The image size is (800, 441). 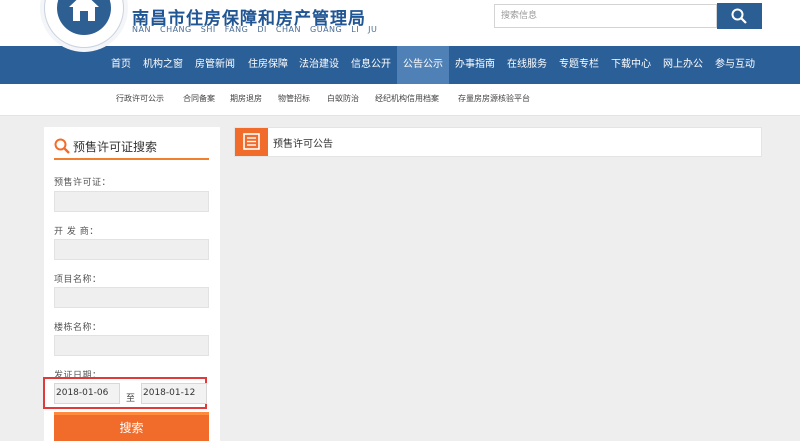 I want to click on panel-header: 预售许可证搜索, so click(x=131, y=146).